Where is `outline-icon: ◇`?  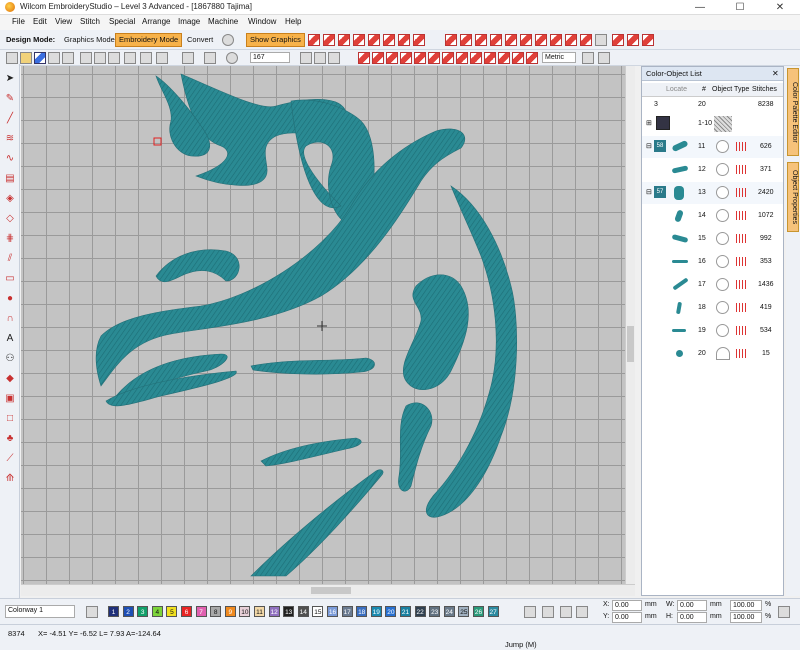
outline-icon: ◇ is located at coordinates (10, 219).